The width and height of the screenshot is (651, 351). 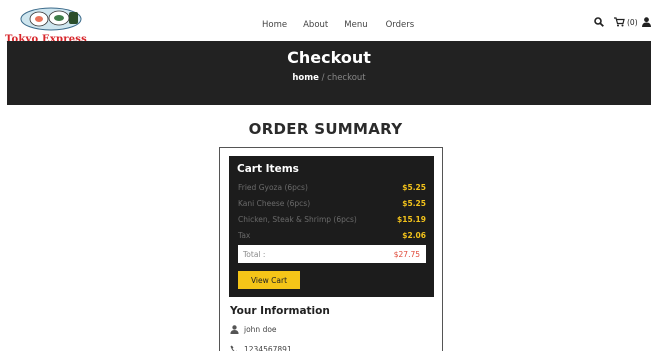 I want to click on breadcrumb: home / checkout, so click(x=329, y=78).